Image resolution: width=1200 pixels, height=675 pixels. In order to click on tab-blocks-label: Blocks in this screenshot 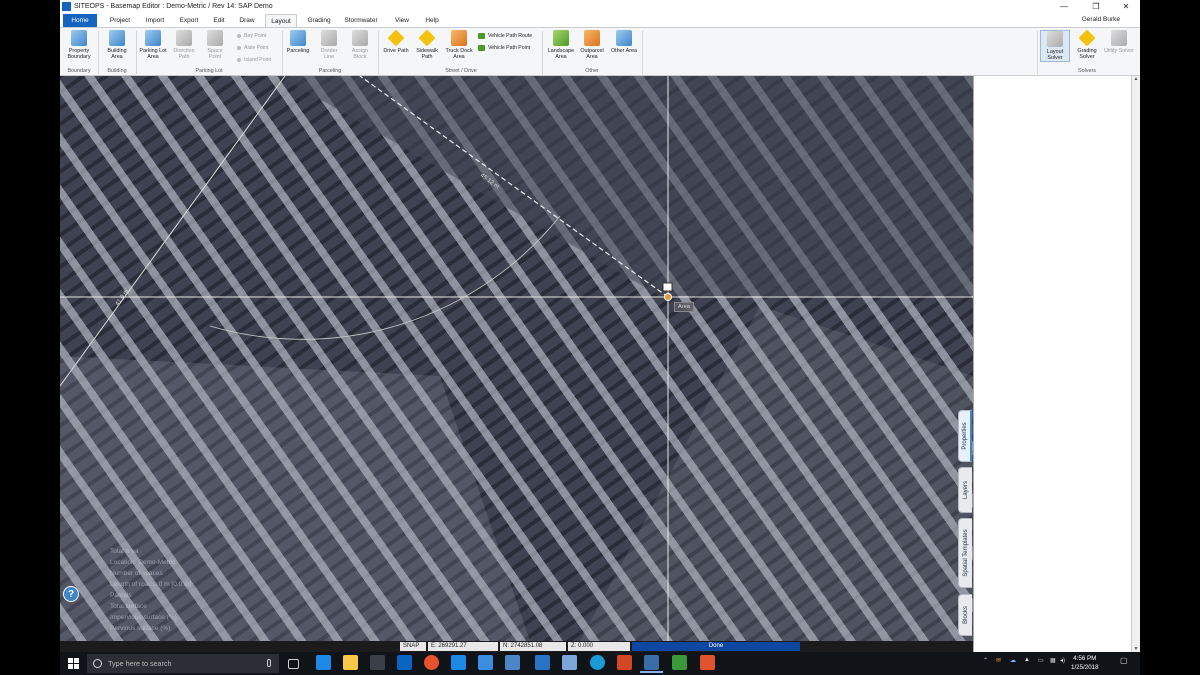, I will do `click(965, 615)`.